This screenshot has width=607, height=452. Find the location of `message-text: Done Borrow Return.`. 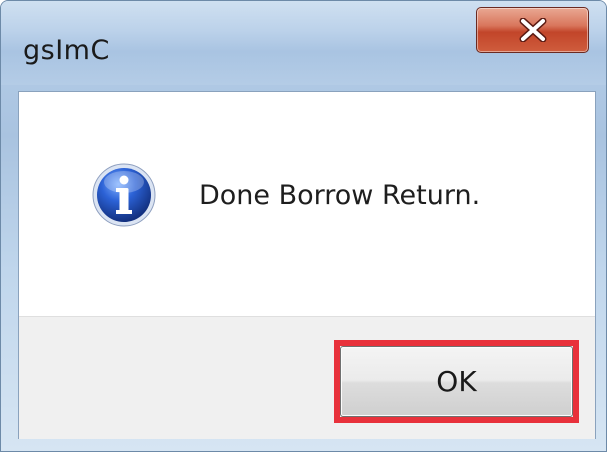

message-text: Done Borrow Return. is located at coordinates (340, 195).